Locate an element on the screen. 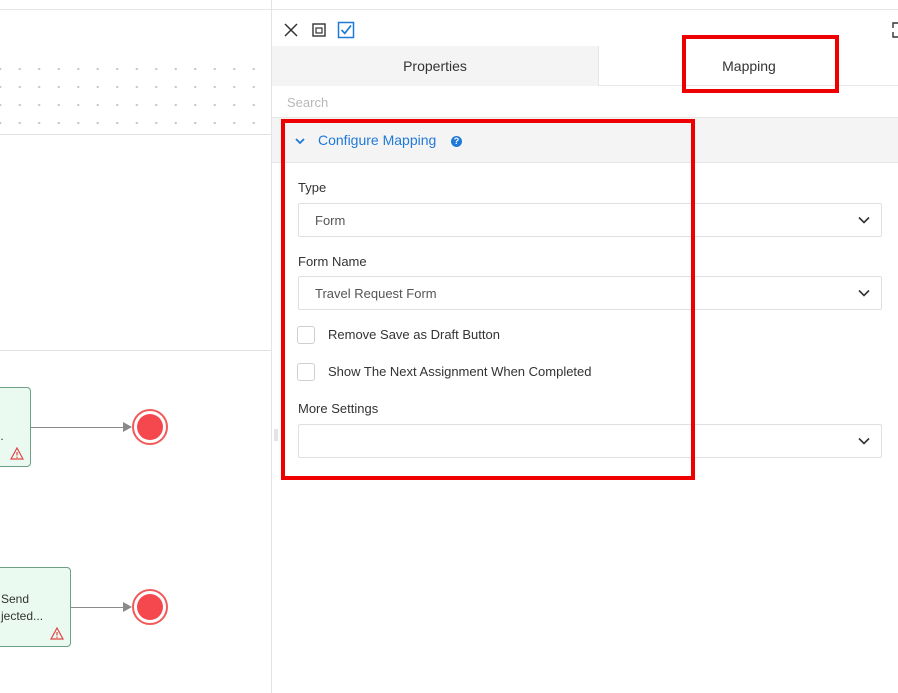  task-label: Send is located at coordinates (15, 599).